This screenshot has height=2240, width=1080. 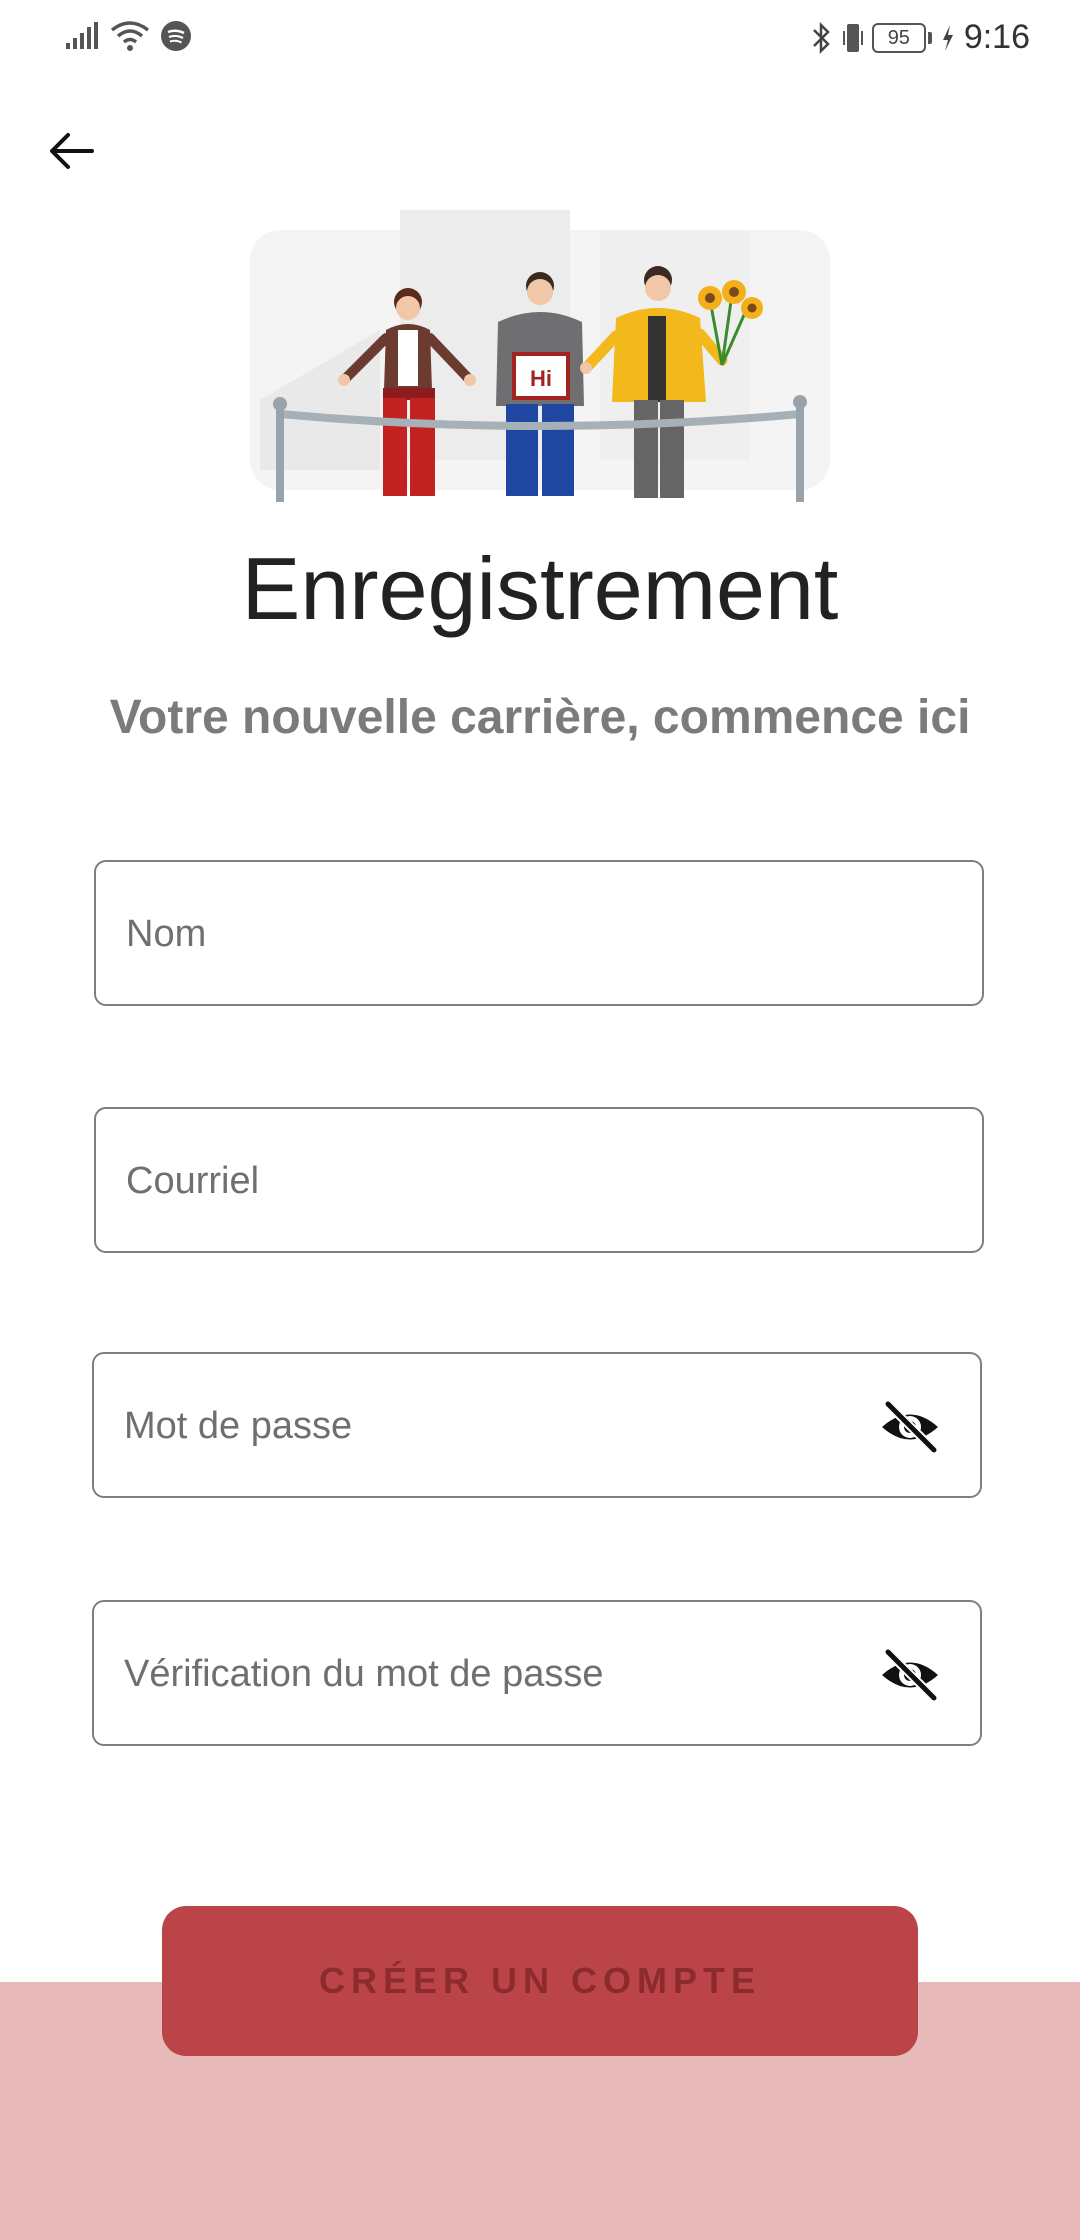 I want to click on status-icons-left, so click(x=128, y=36).